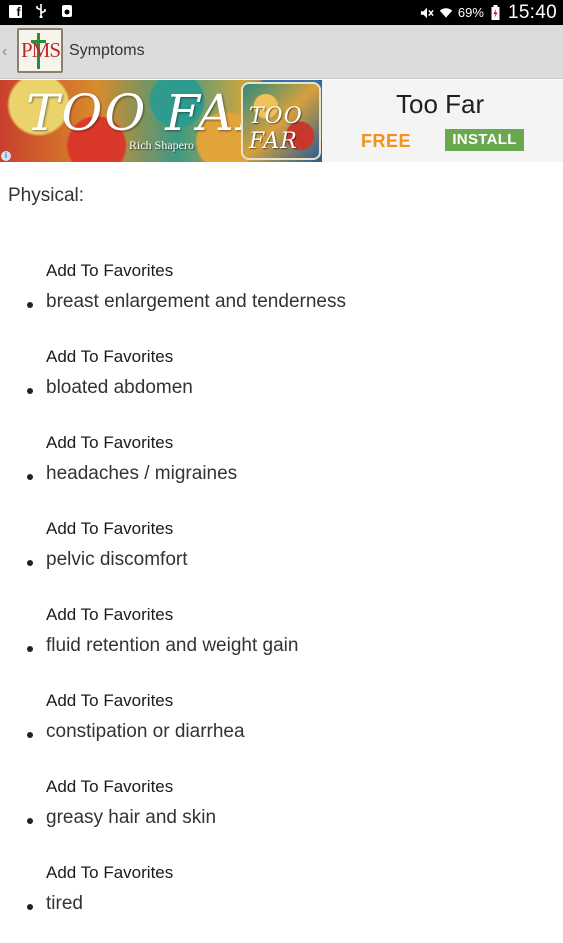 Image resolution: width=563 pixels, height=943 pixels. I want to click on list-item: Add To Favorites headaches / migraines, so click(281, 473).